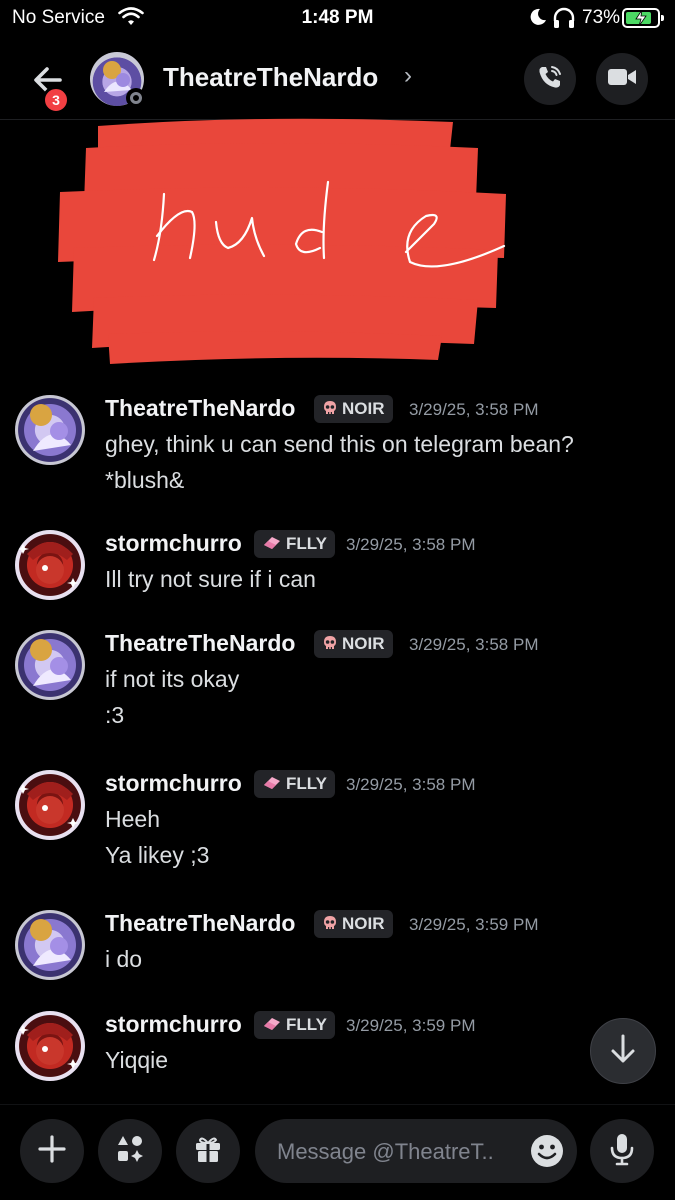 The width and height of the screenshot is (675, 1200). Describe the element at coordinates (172, 679) in the screenshot. I see `message-text: if not its okay` at that location.